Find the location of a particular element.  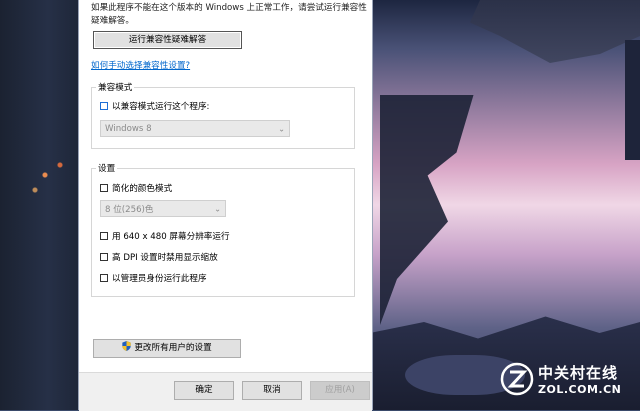

change-all-users-label: 更改所有用户的设置 is located at coordinates (173, 348).